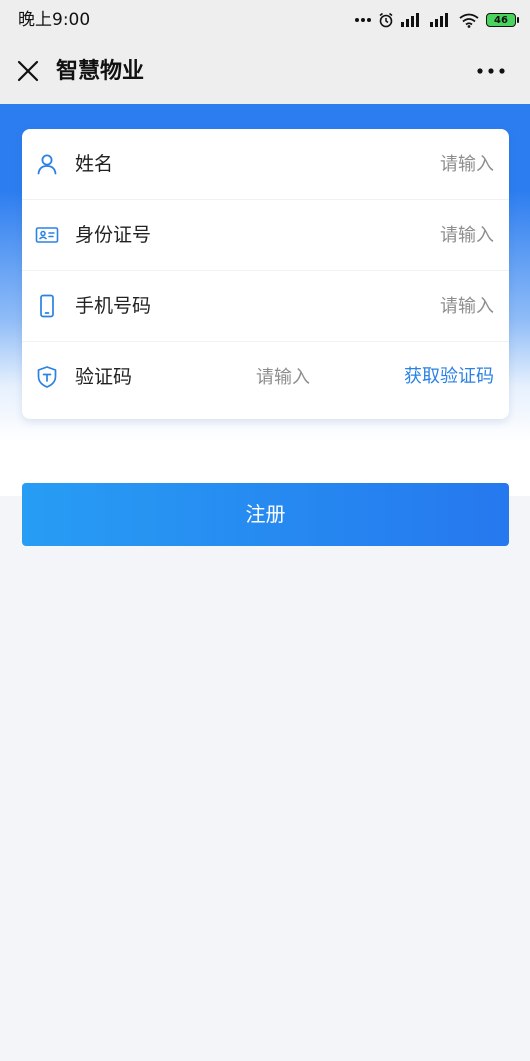 The width and height of the screenshot is (530, 1061). I want to click on status-icons: 46, so click(437, 20).